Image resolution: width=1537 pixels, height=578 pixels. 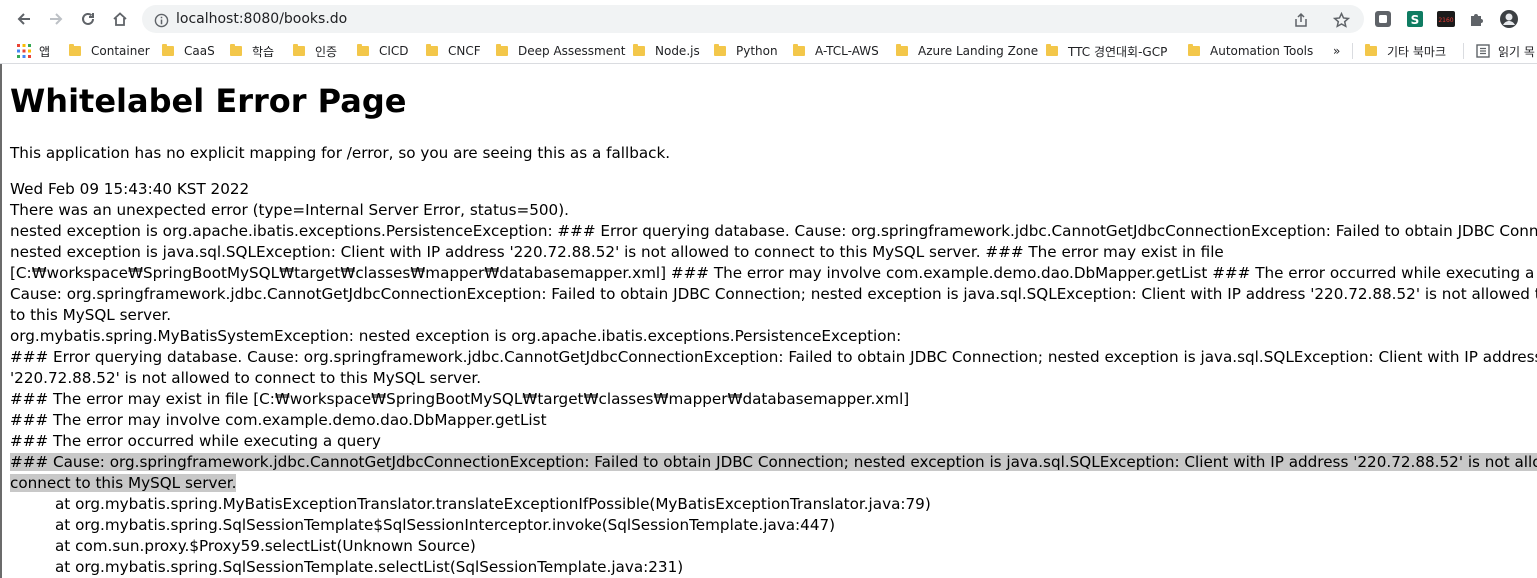 I want to click on back-button, so click(x=24, y=19).